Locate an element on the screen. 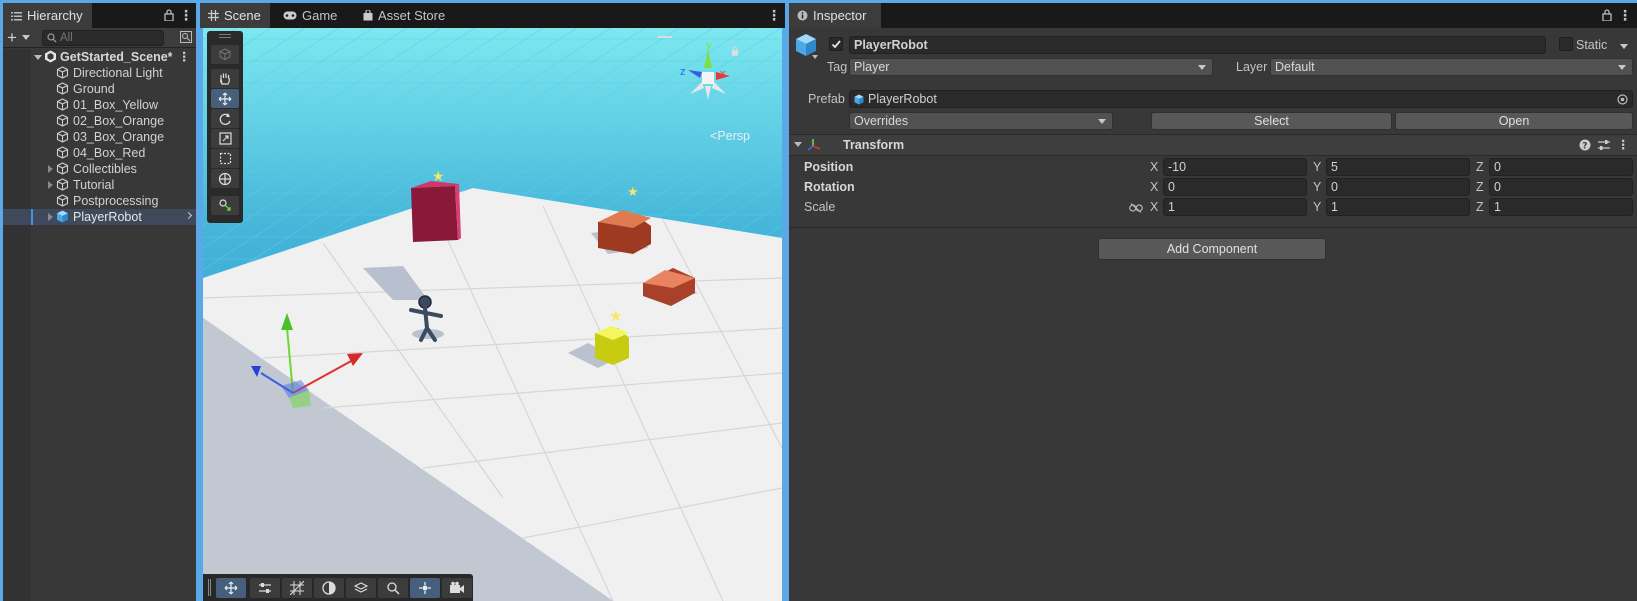  constrain-proportions-link-icon is located at coordinates (1136, 208).